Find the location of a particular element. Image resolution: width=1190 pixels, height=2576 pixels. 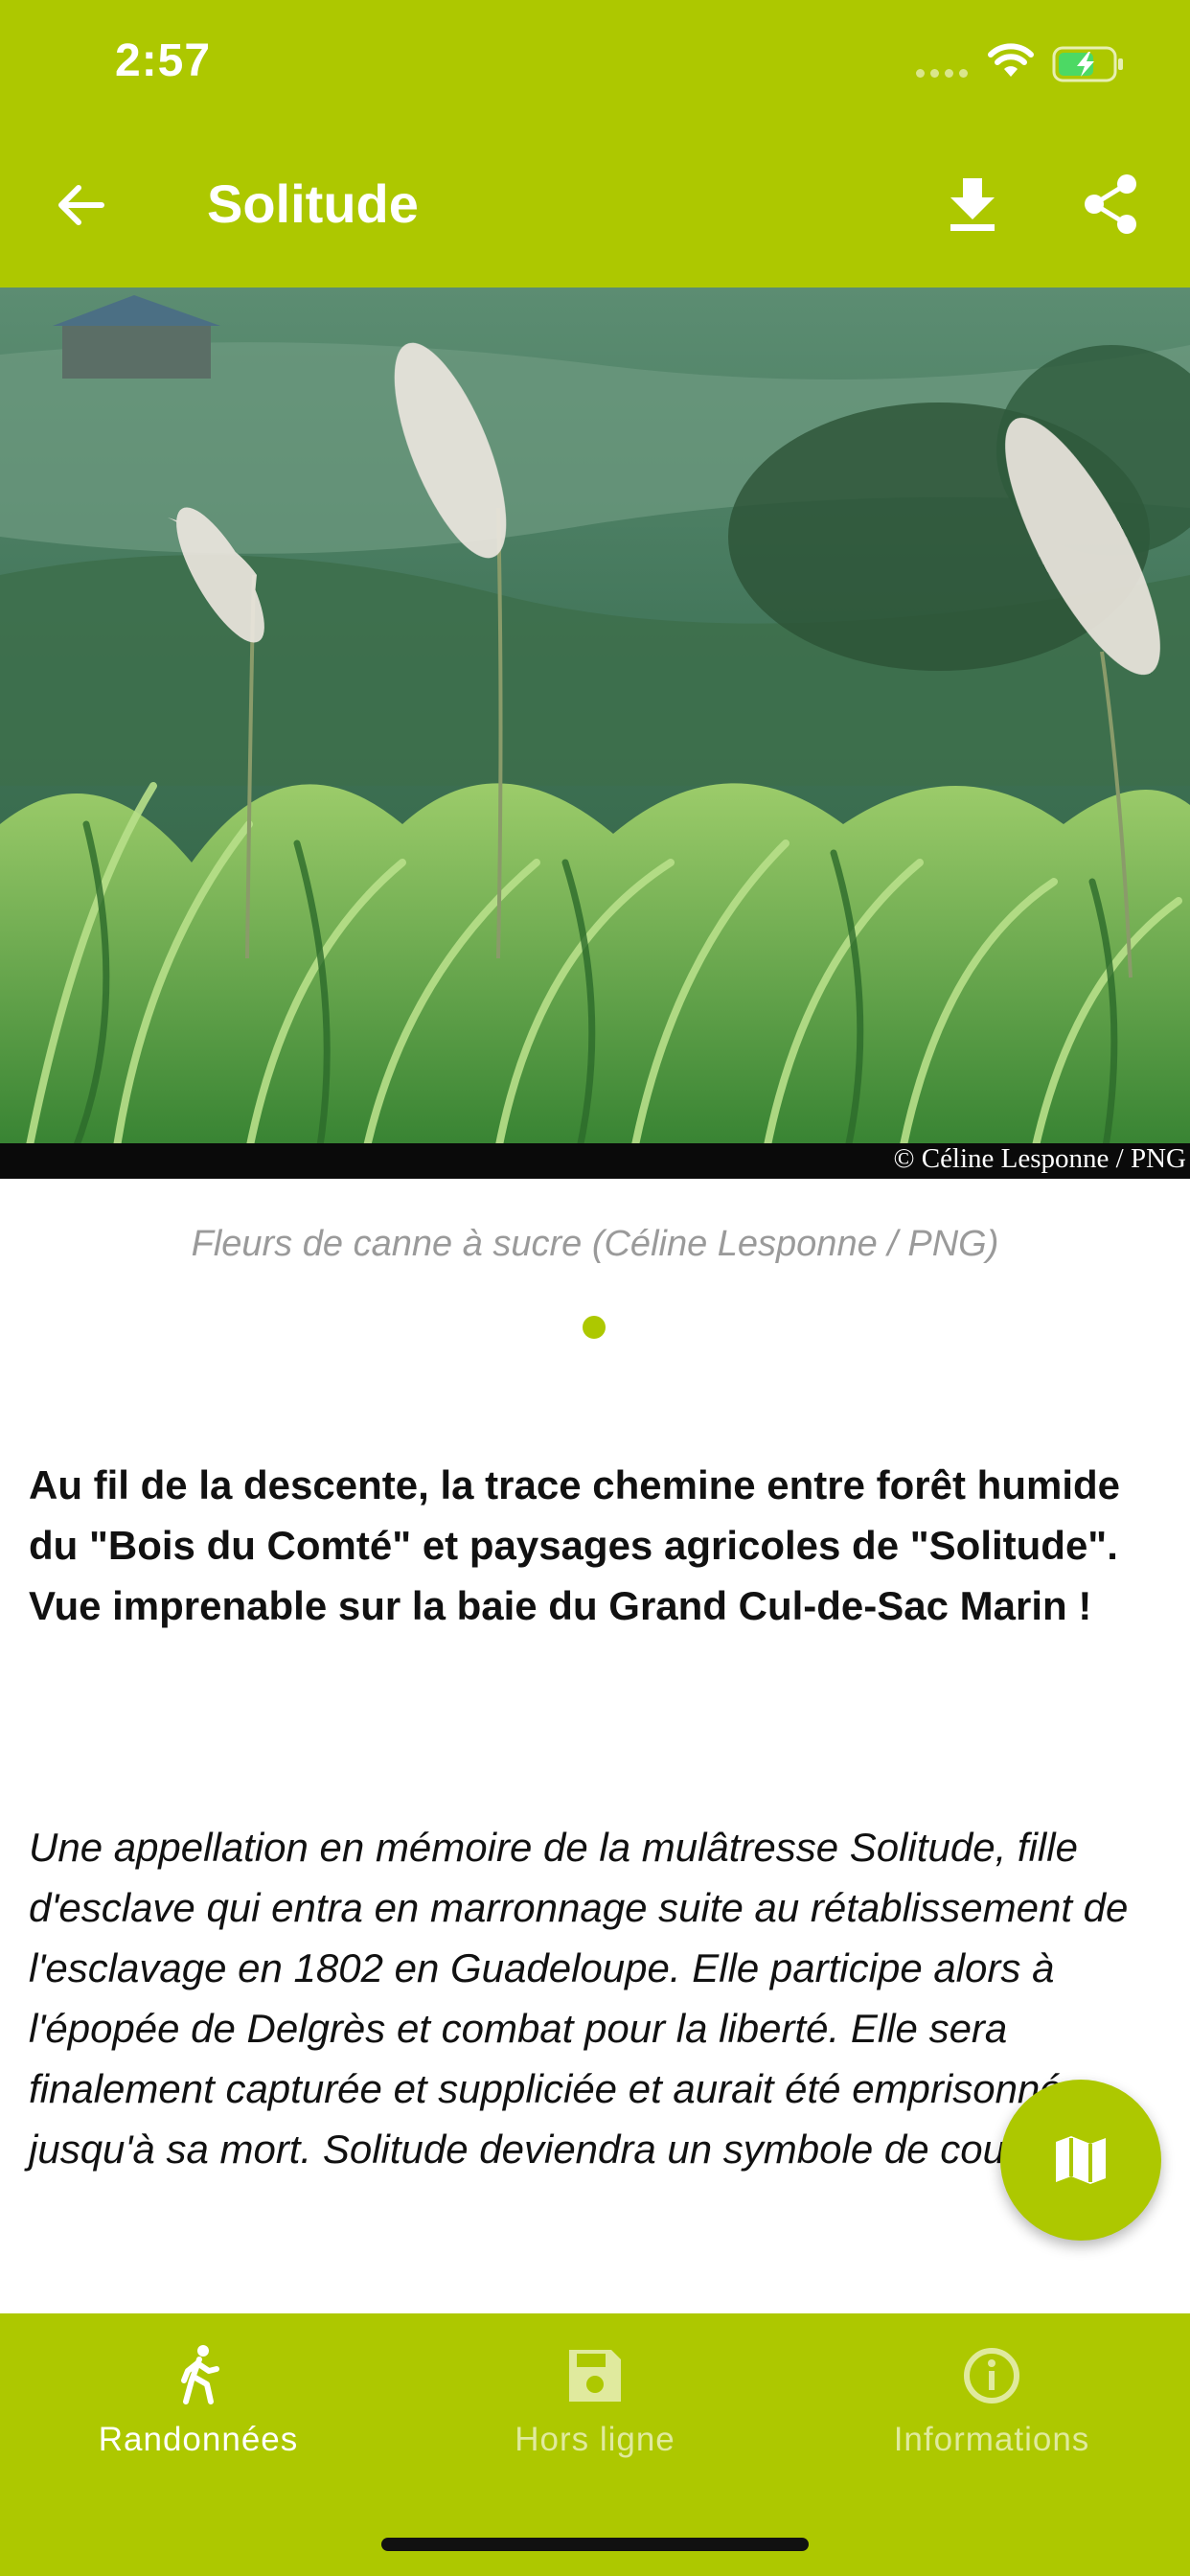

battery-charging-icon is located at coordinates (1088, 64).